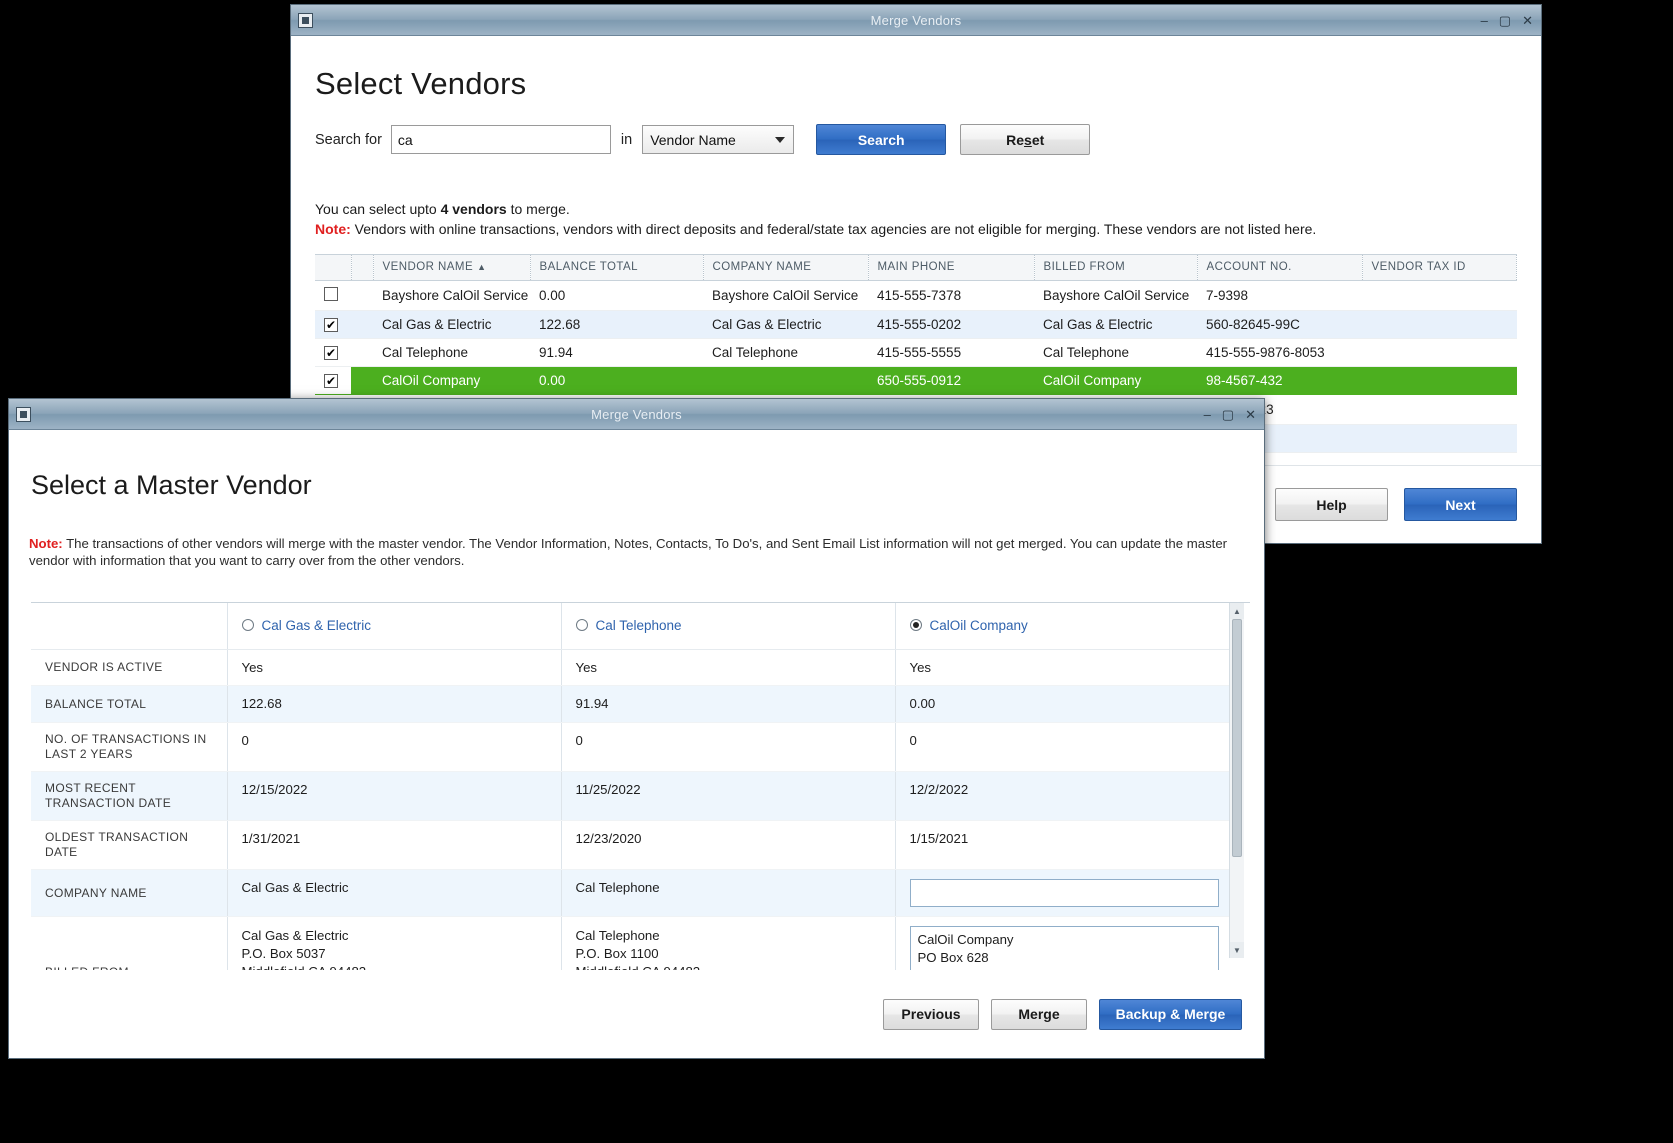  Describe the element at coordinates (1237, 738) in the screenshot. I see `scrollbar-thumb` at that location.